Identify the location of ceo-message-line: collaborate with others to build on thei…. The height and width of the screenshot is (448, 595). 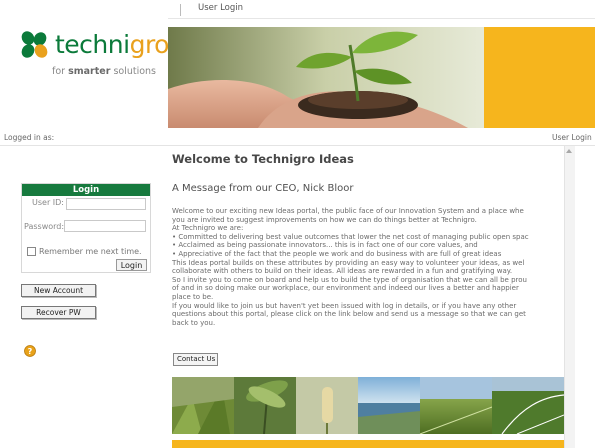
(342, 271).